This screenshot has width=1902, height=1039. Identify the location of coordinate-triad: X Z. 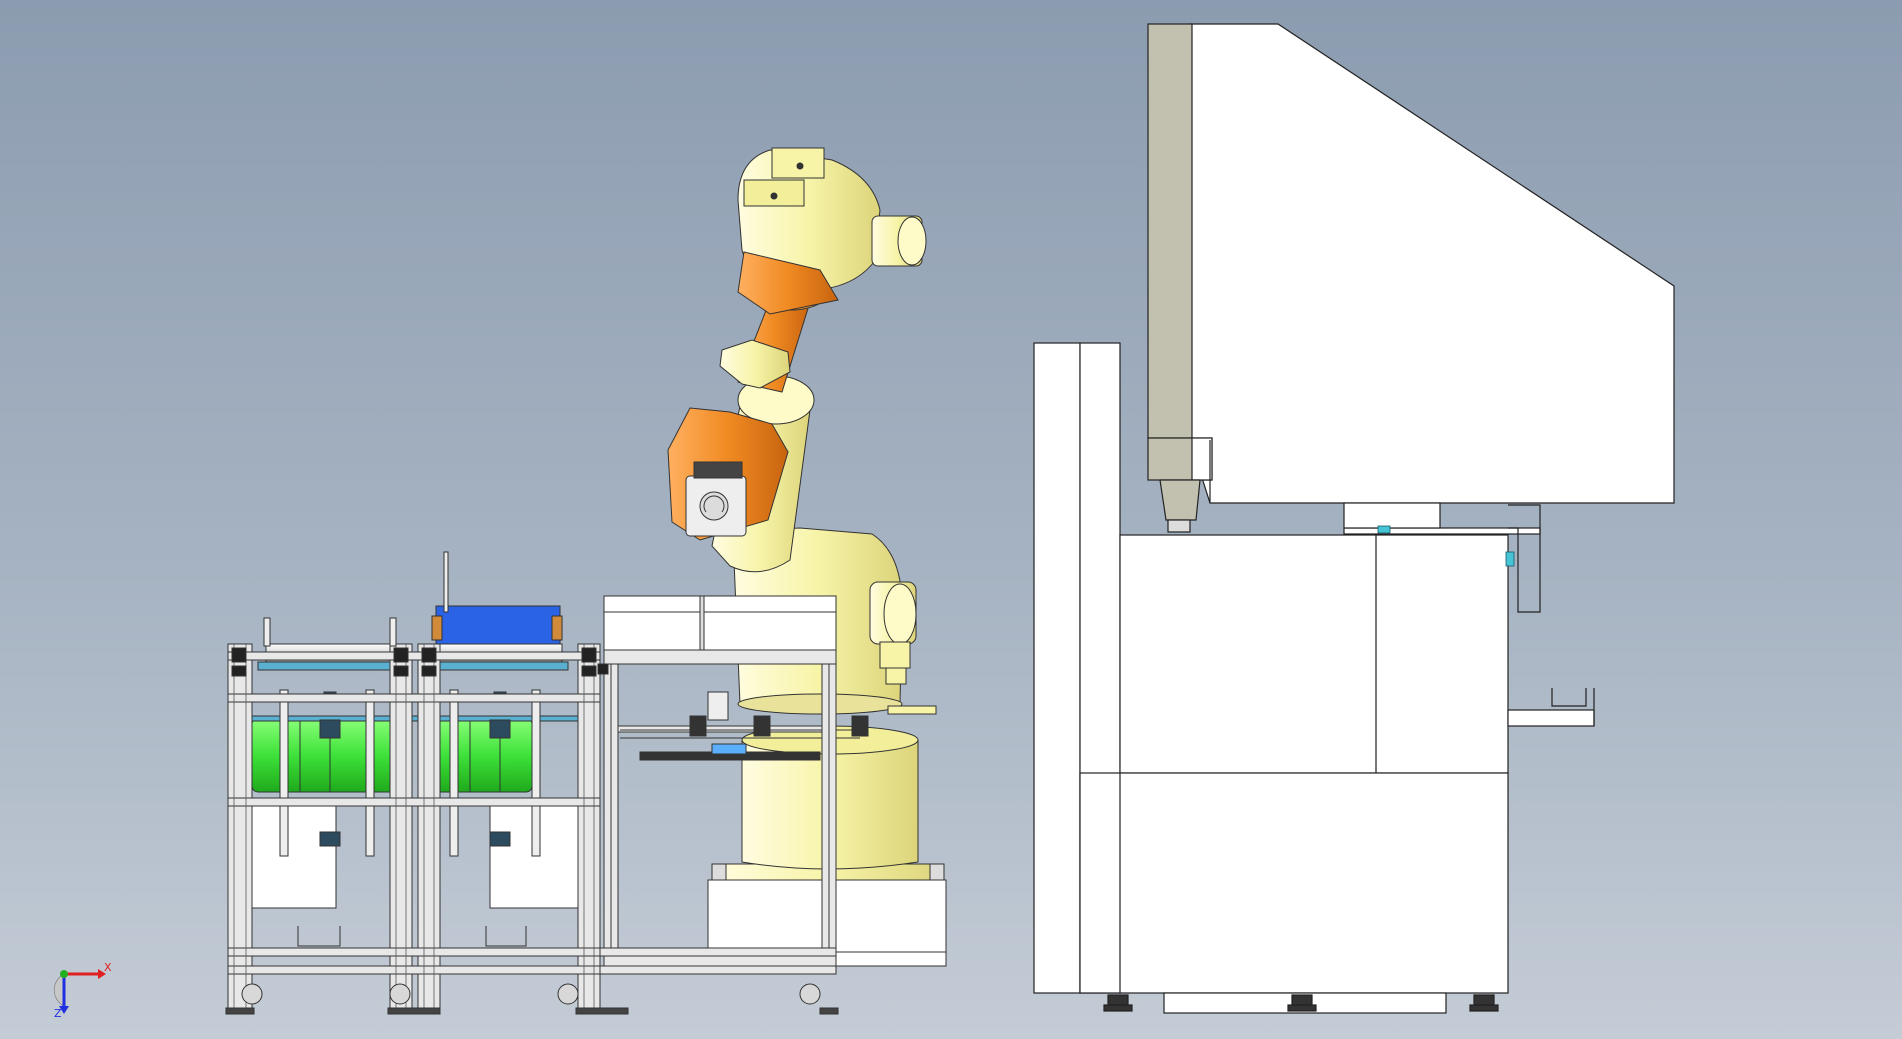
(85, 992).